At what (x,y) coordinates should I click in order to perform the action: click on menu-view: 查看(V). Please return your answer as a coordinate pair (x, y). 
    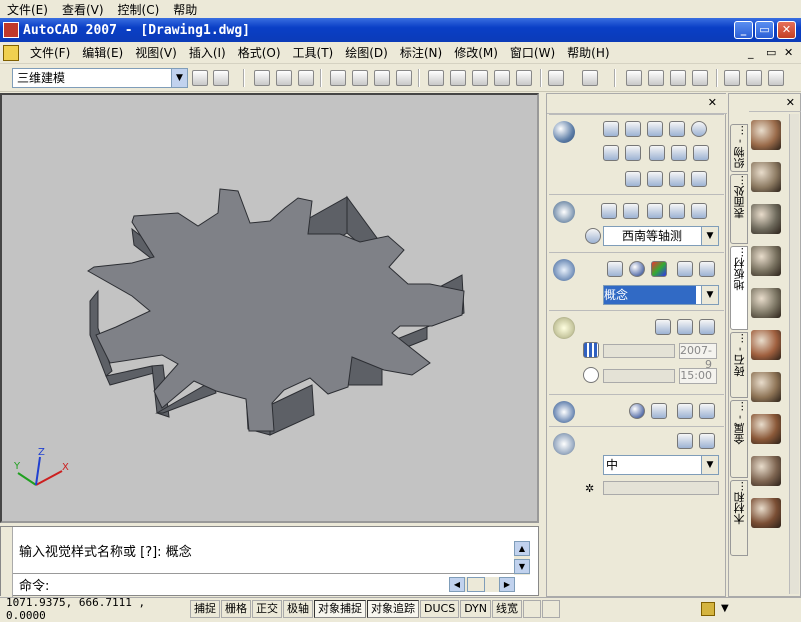
    Looking at the image, I should click on (83, 9).